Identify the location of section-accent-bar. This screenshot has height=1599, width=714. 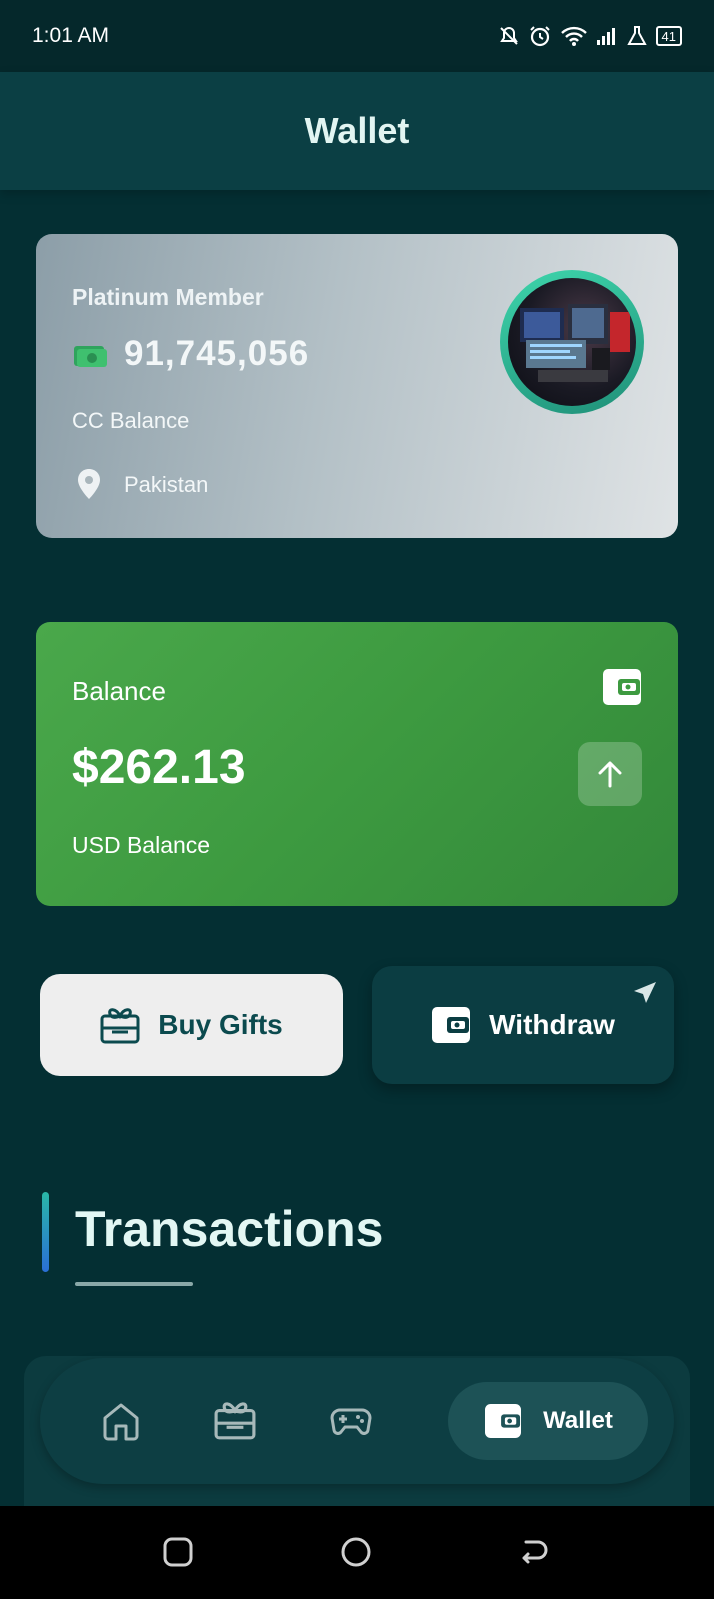
(45, 1232).